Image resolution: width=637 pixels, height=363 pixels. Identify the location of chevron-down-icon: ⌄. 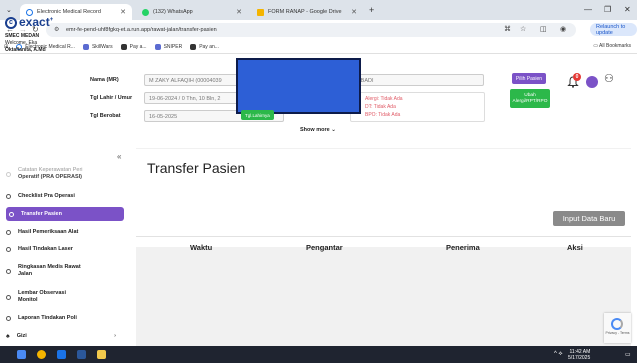
(333, 130).